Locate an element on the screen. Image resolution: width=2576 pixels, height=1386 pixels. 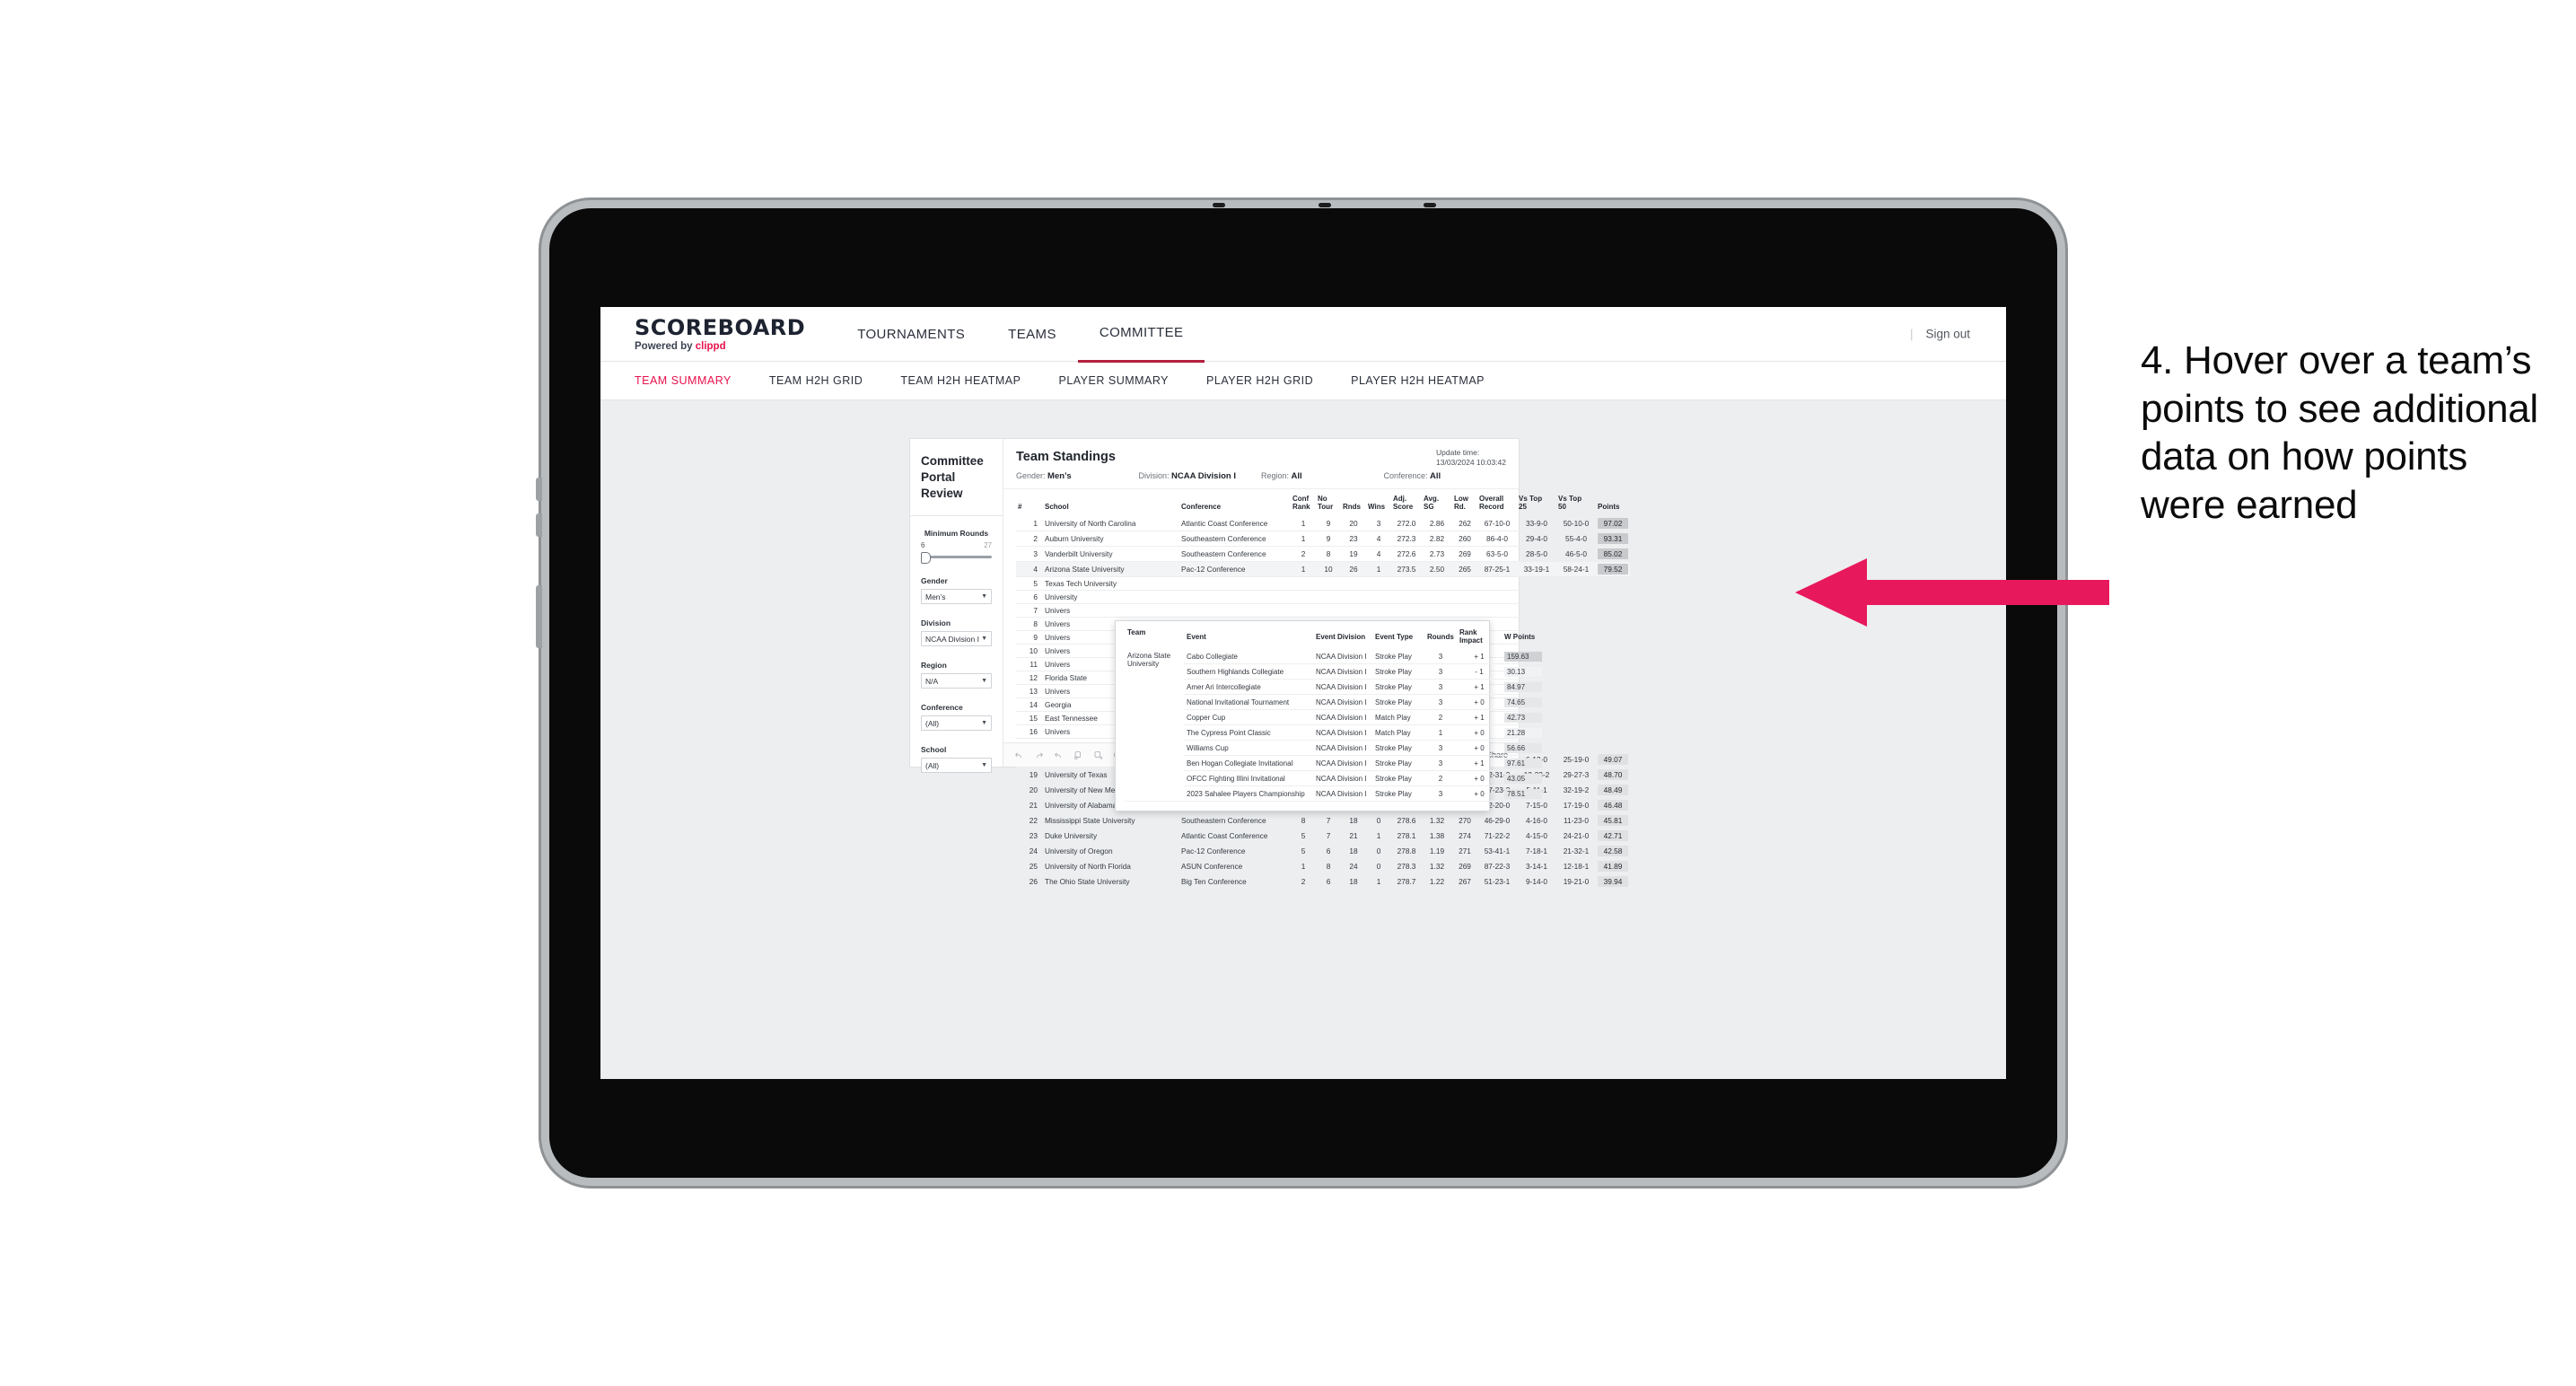
points-value: 48.49 is located at coordinates (1613, 790).